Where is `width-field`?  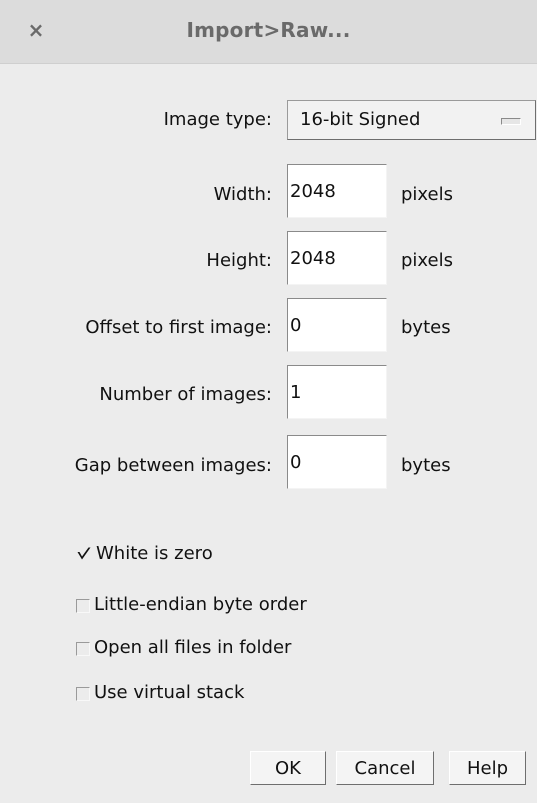 width-field is located at coordinates (337, 191).